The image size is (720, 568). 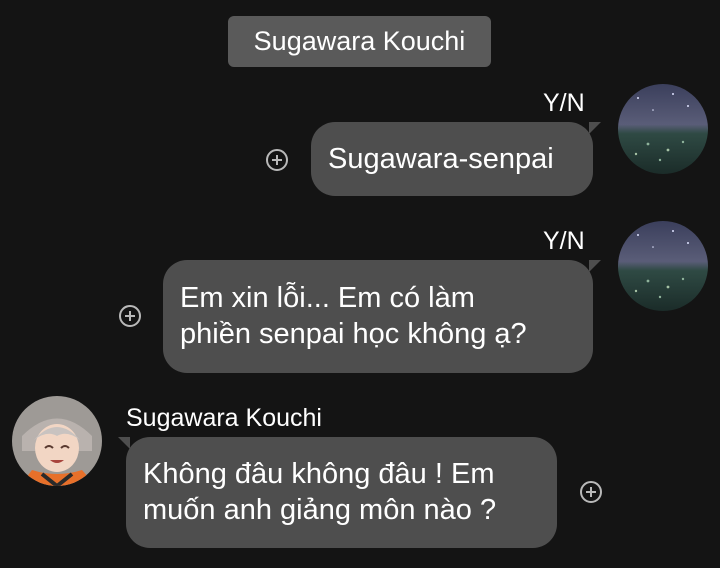 I want to click on message-text: Sugawara-senpai, so click(x=441, y=159).